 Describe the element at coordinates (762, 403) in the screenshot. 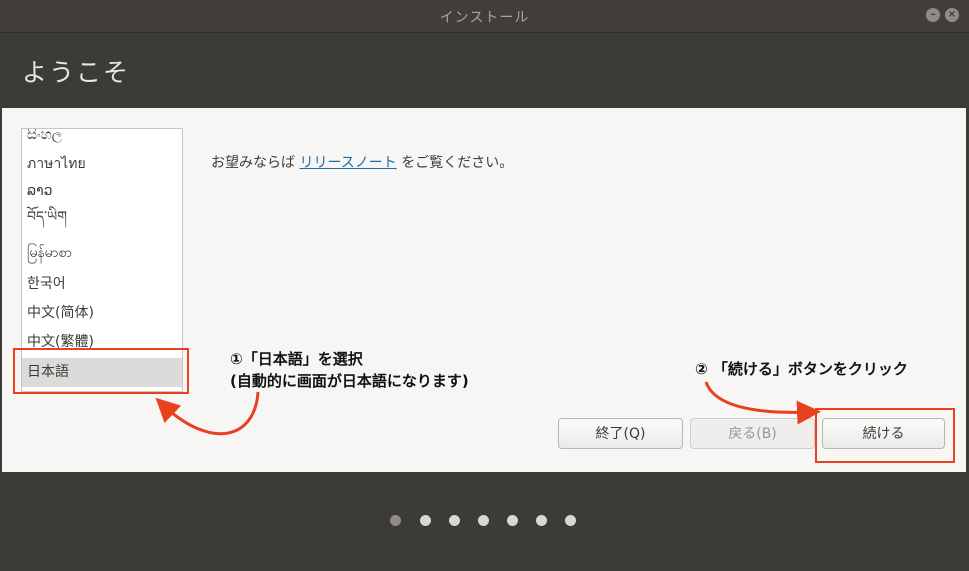

I see `arrow-to-continue` at that location.